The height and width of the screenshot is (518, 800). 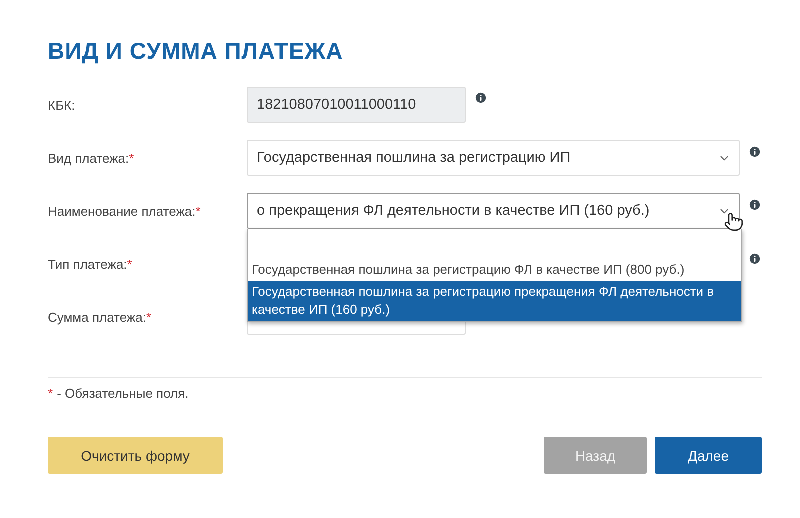 What do you see at coordinates (91, 264) in the screenshot?
I see `field-label: Тип платежа:*` at bounding box center [91, 264].